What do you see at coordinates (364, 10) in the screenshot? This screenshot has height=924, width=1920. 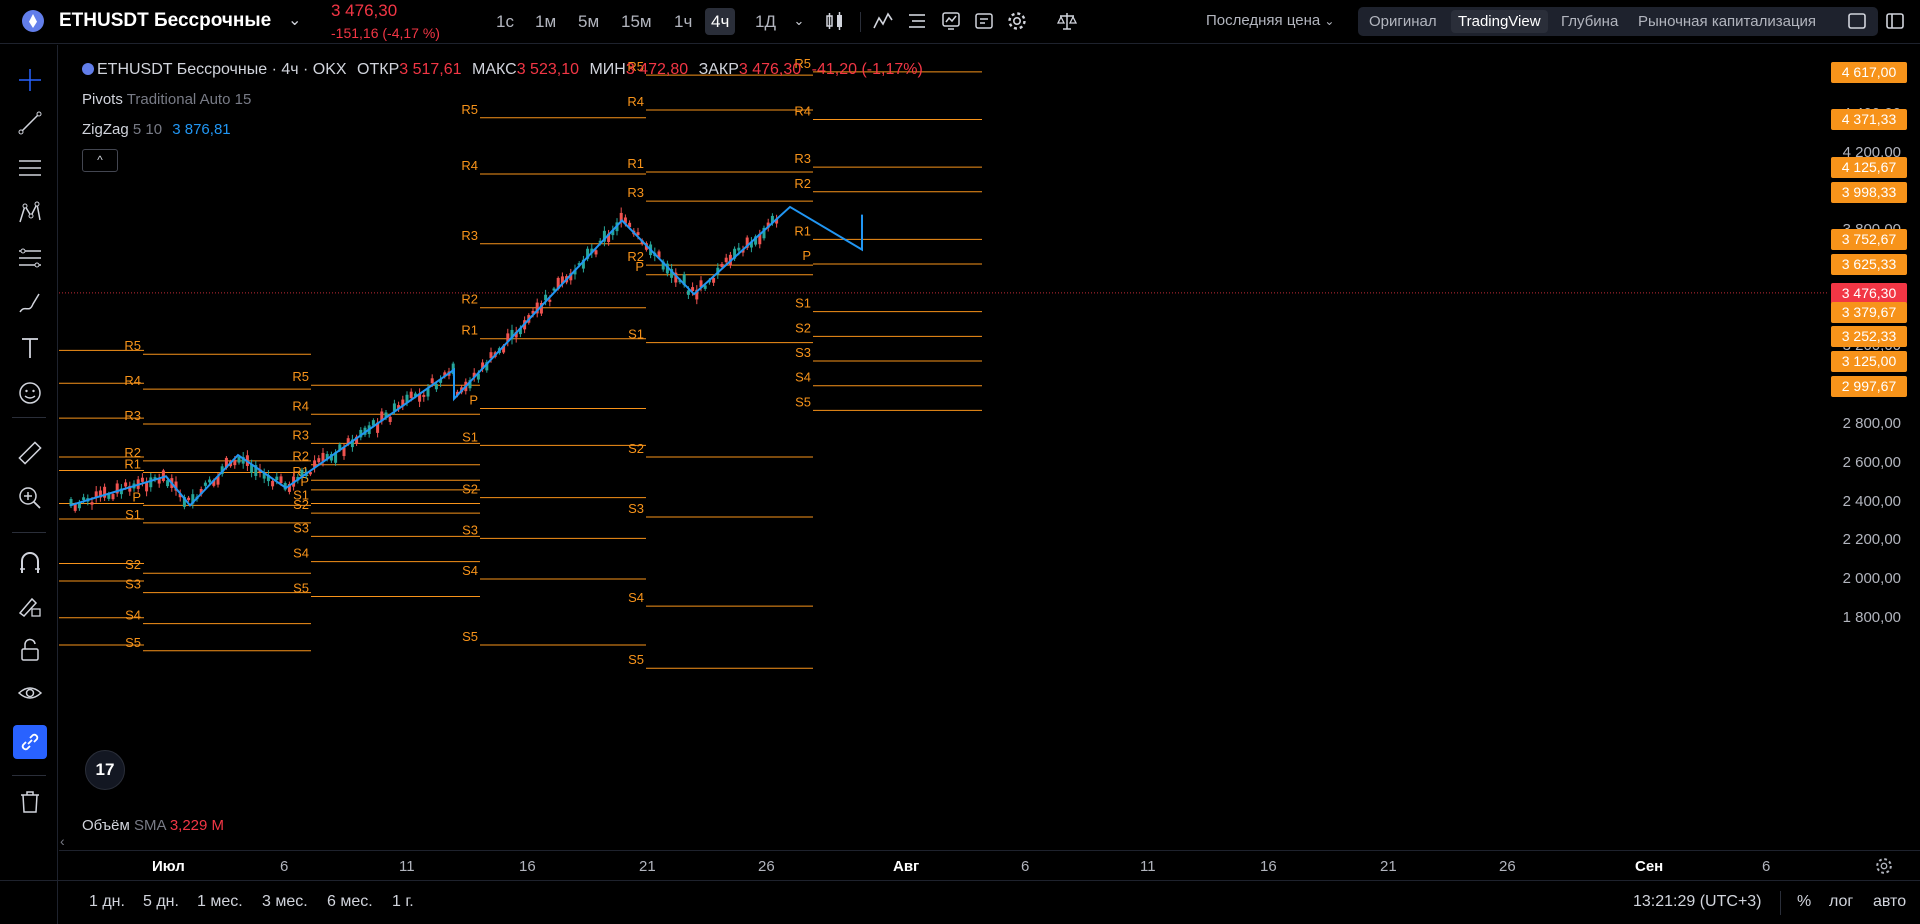 I see `last-price: 3 476,30` at bounding box center [364, 10].